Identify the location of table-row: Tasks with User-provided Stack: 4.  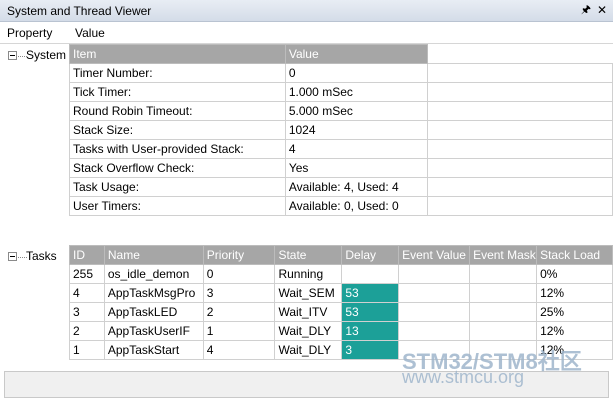
(341, 149).